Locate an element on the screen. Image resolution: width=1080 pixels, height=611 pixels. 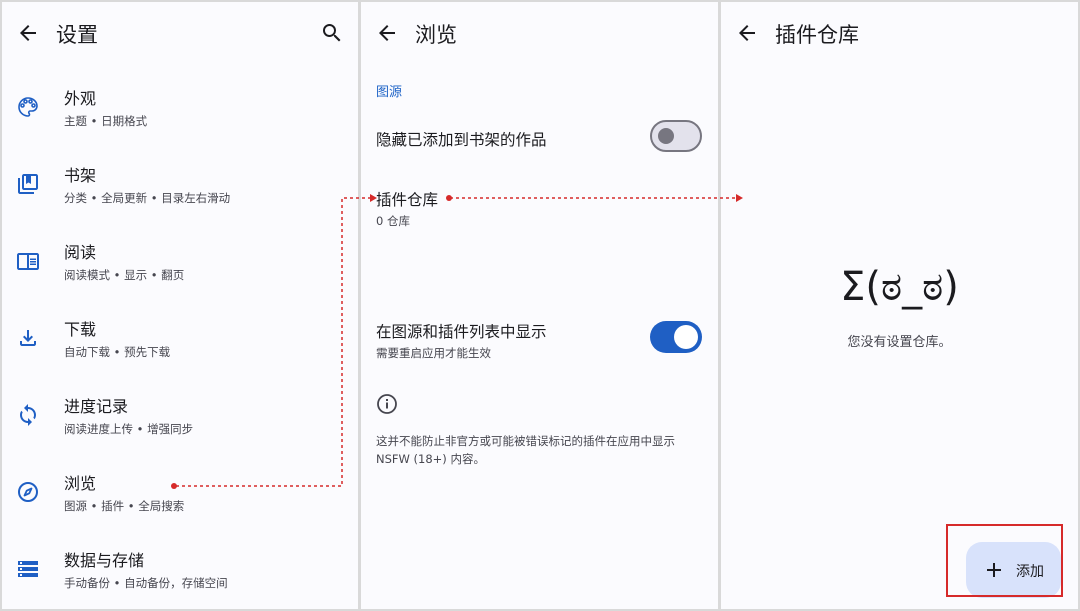
settings-item-library: 书架 分类 • 全局更新 • 目录左右滑动 is located at coordinates (180, 186).